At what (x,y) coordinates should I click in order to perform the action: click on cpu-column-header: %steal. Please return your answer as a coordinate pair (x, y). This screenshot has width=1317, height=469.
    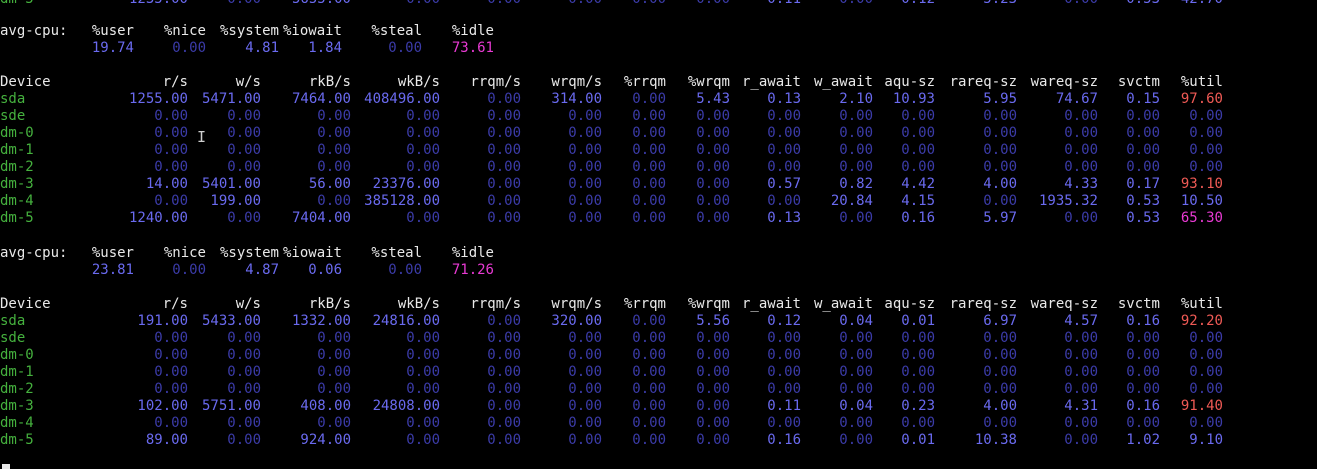
    Looking at the image, I should click on (396, 31).